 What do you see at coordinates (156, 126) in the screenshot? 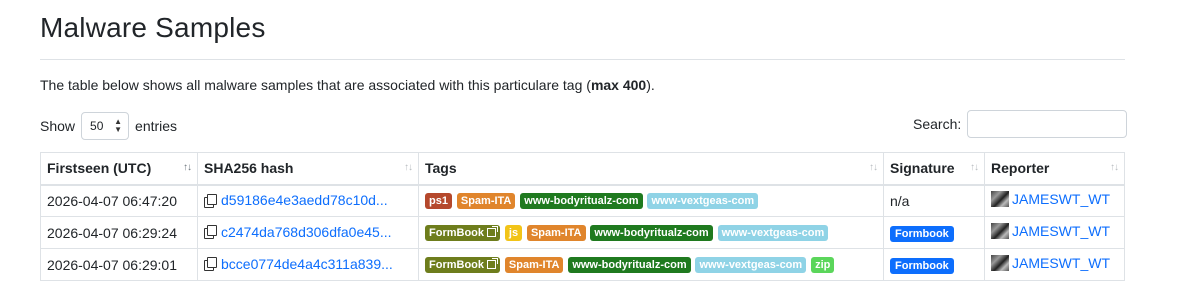
I see `entries-label: entries` at bounding box center [156, 126].